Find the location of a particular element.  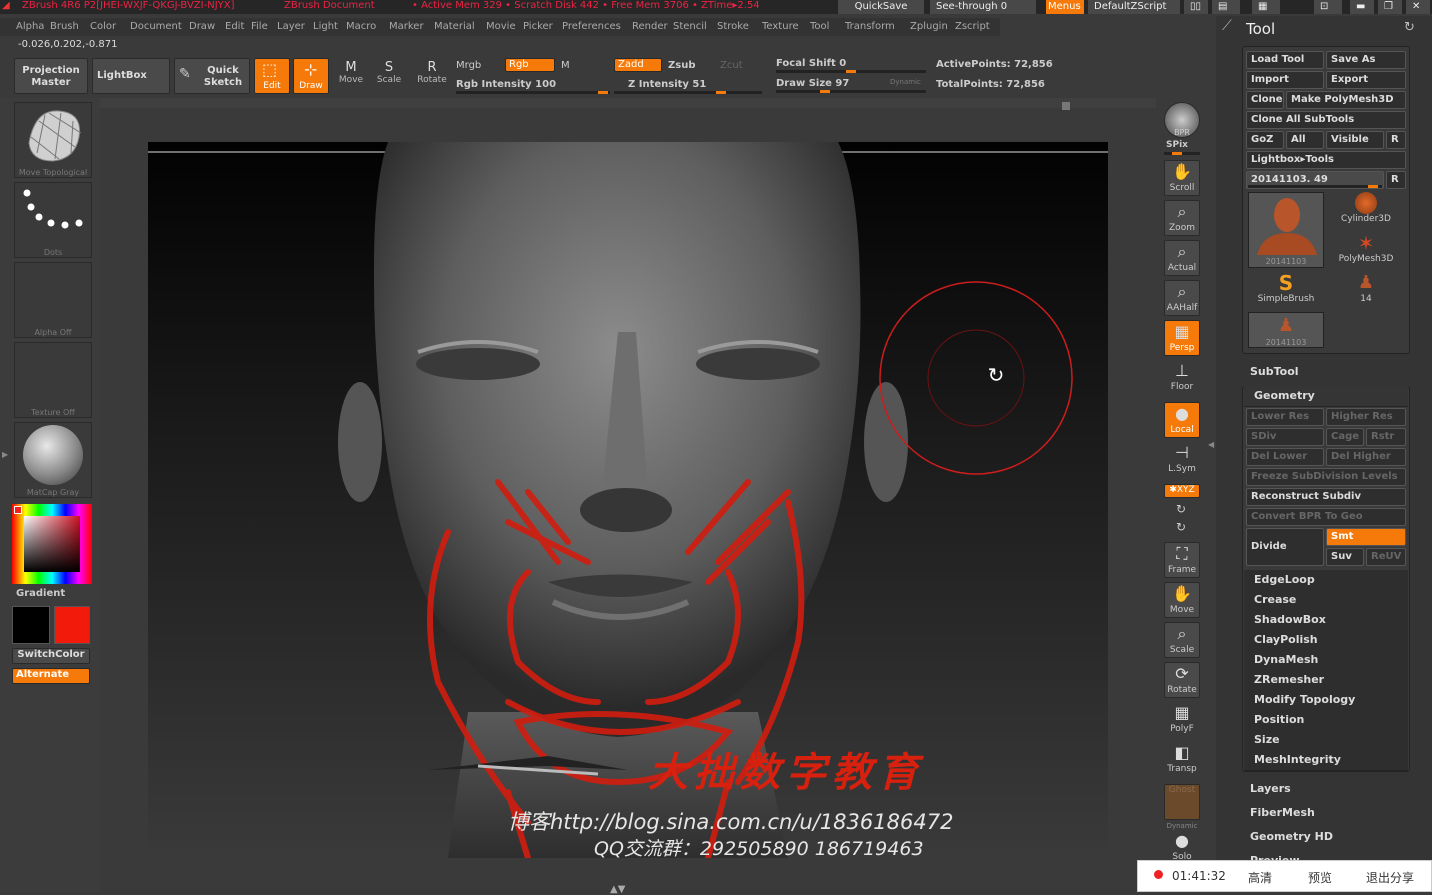

menu-material: Material is located at coordinates (454, 26).